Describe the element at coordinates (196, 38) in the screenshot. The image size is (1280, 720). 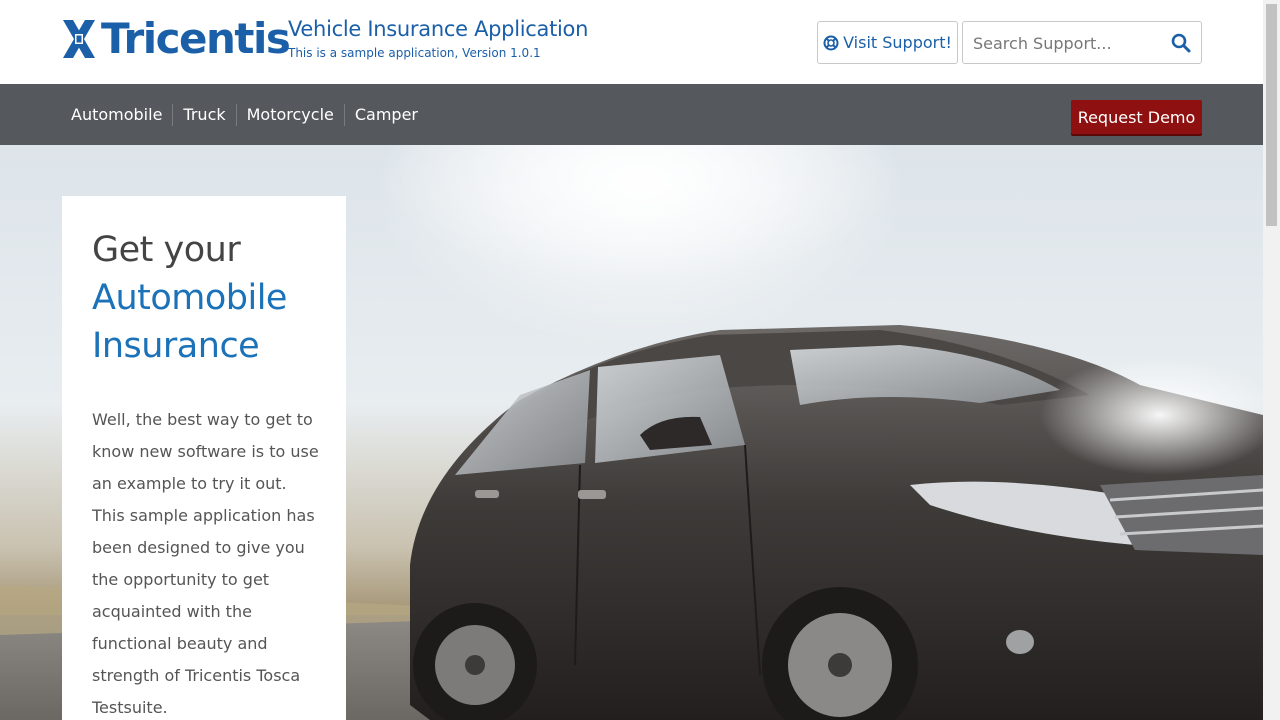
I see `logo-wordmark: Tricentis` at that location.